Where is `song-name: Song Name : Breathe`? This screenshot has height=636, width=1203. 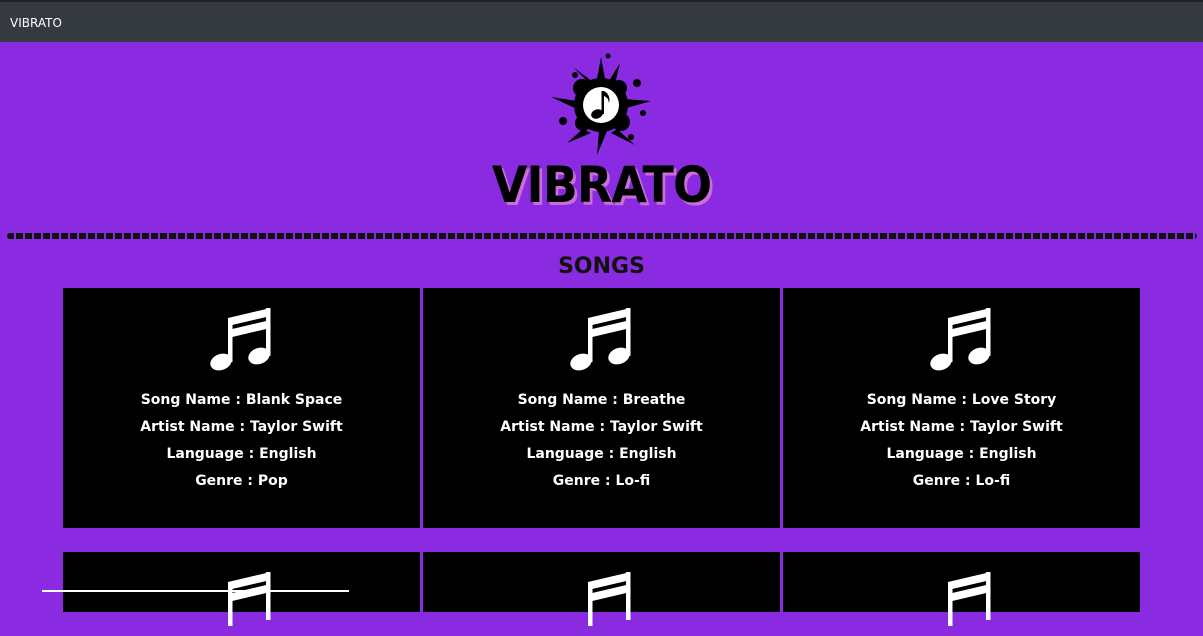
song-name: Song Name : Breathe is located at coordinates (601, 400).